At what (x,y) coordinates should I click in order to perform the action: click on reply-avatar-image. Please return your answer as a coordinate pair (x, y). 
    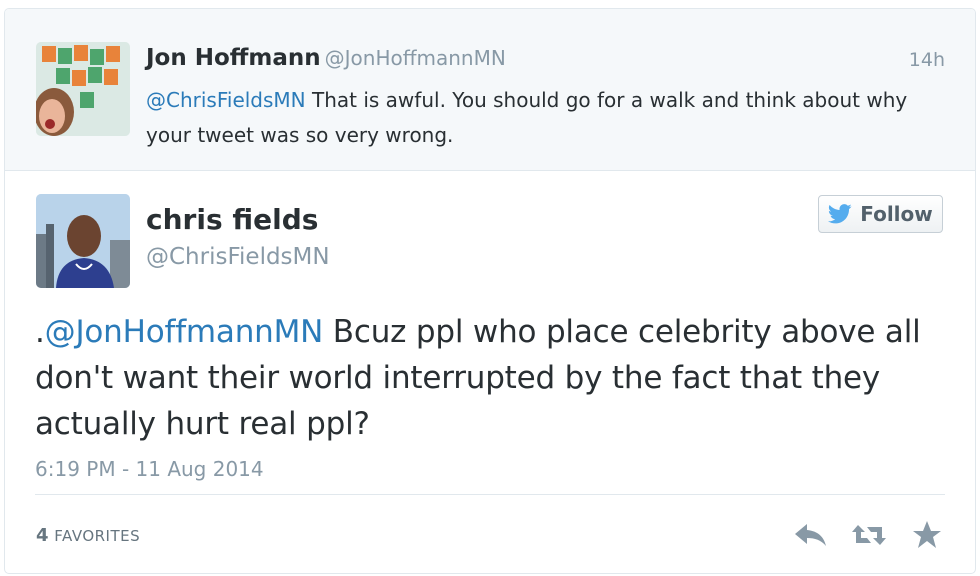
    Looking at the image, I should click on (83, 89).